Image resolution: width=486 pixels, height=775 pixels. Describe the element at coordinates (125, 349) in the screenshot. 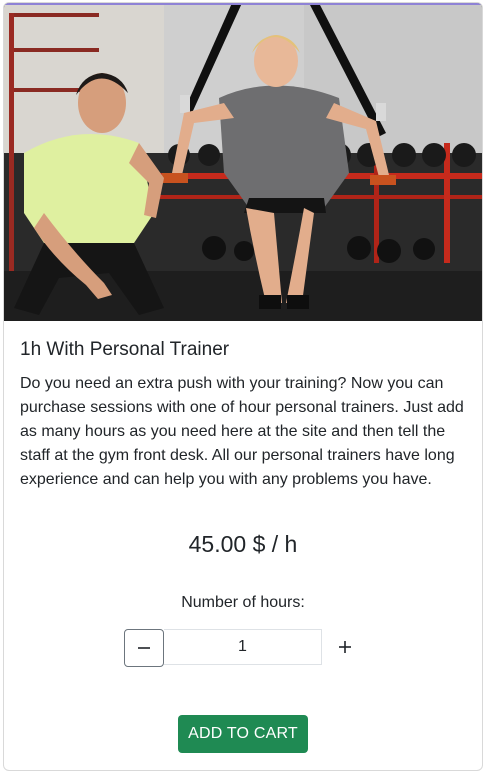

I see `product-title: 1h With Personal Trainer` at that location.